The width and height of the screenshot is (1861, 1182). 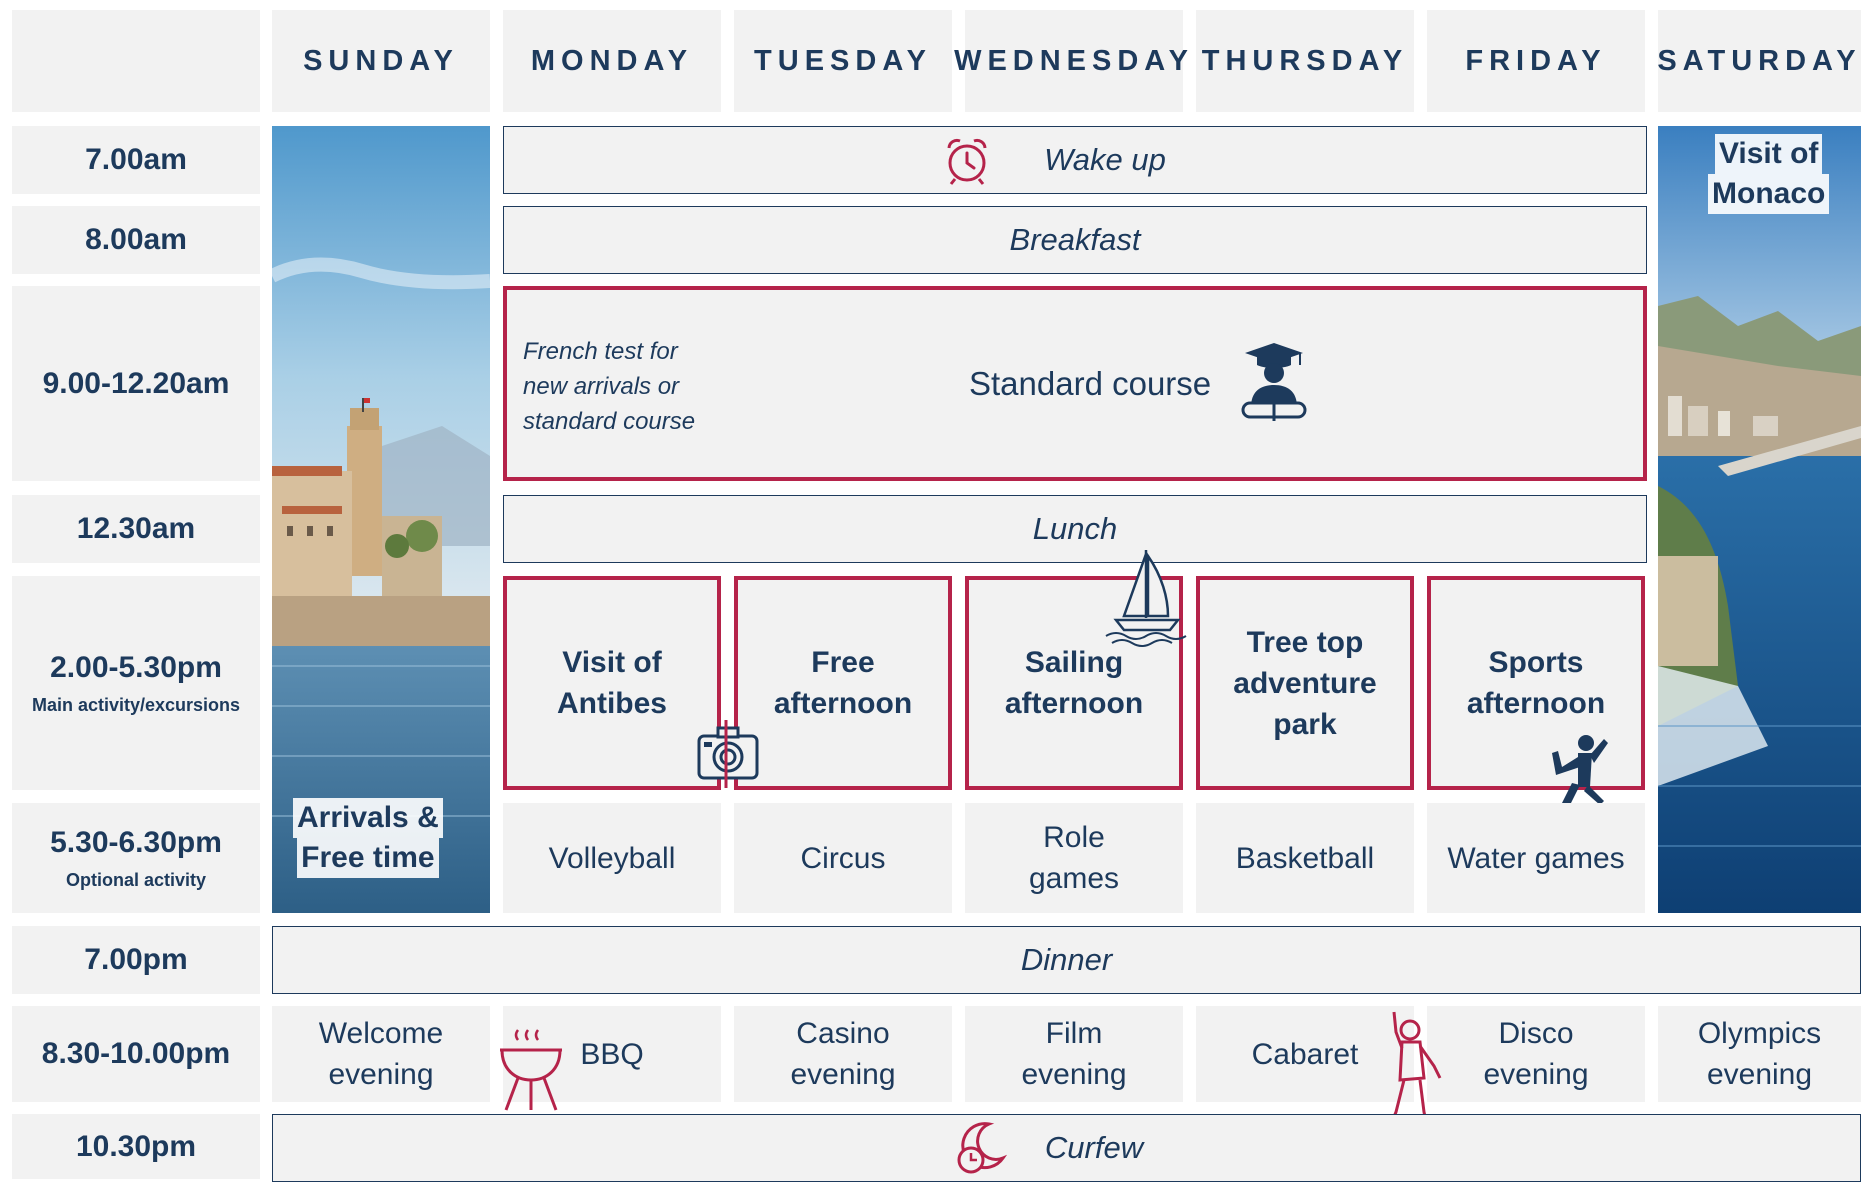 I want to click on dinner-bar: Dinner, so click(x=1066, y=960).